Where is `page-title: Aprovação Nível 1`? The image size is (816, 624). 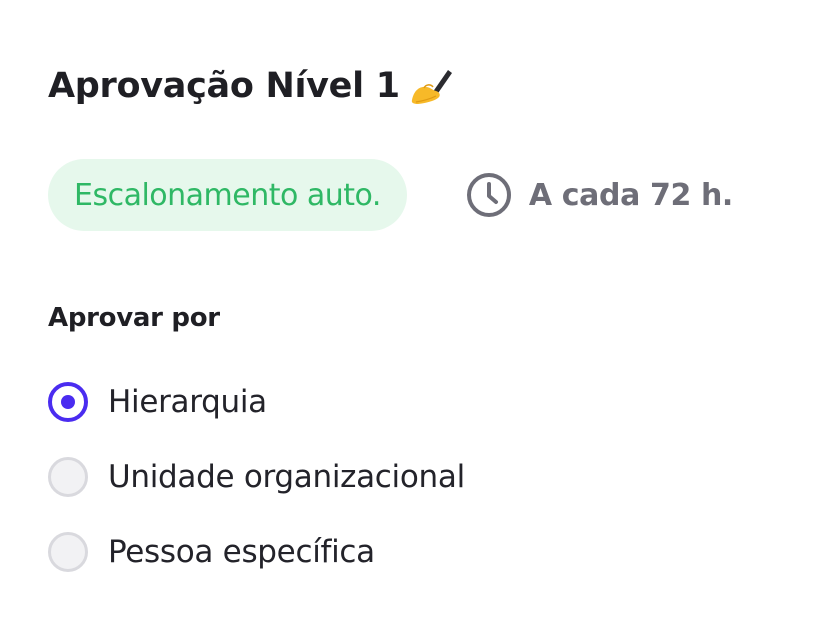 page-title: Aprovação Nível 1 is located at coordinates (251, 86).